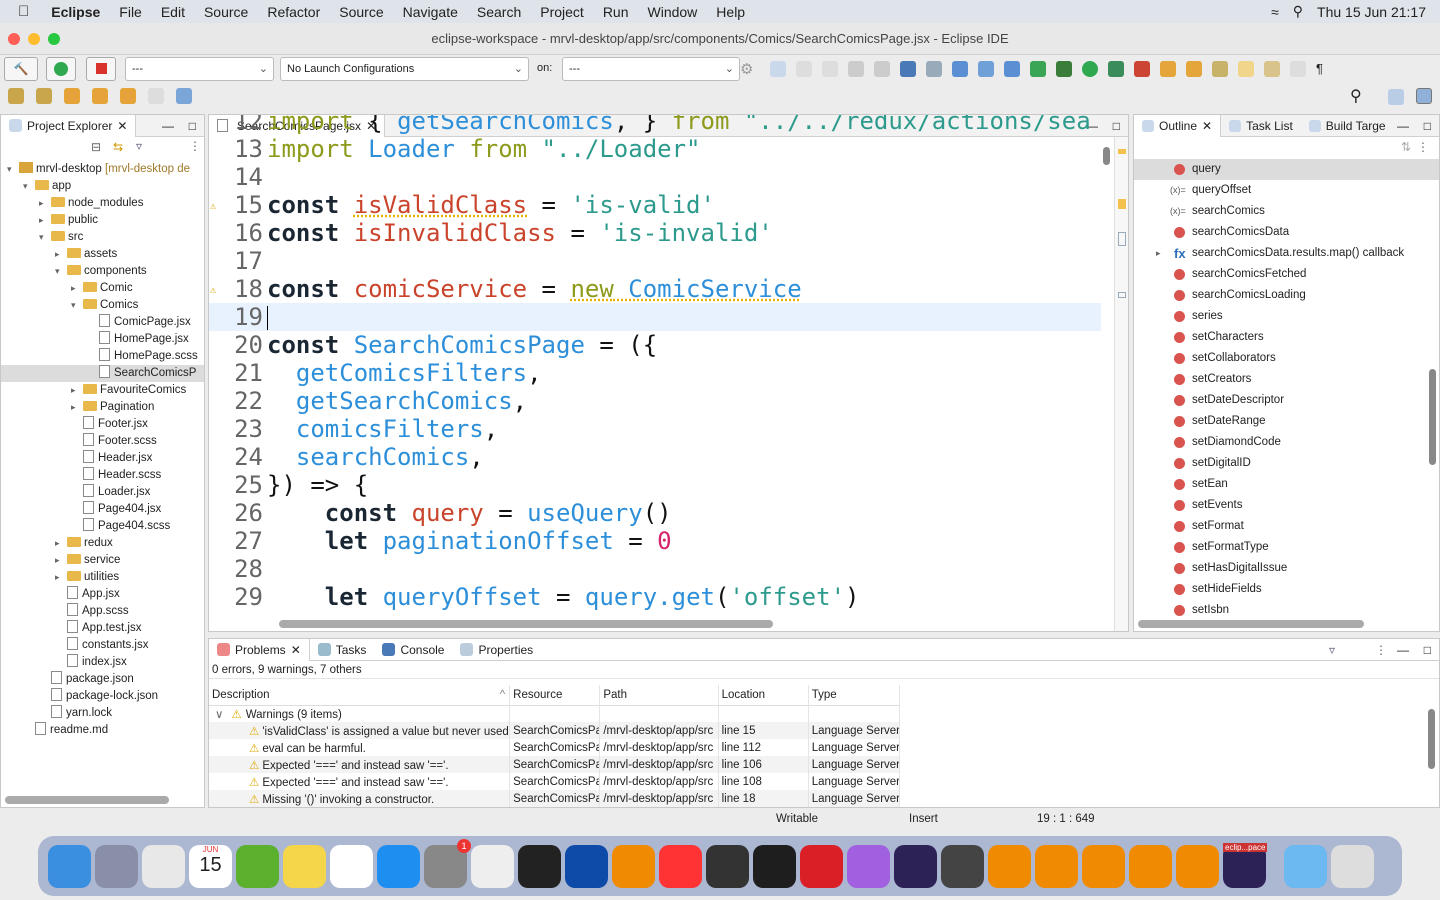  Describe the element at coordinates (856, 69) in the screenshot. I see `debug-icon` at that location.